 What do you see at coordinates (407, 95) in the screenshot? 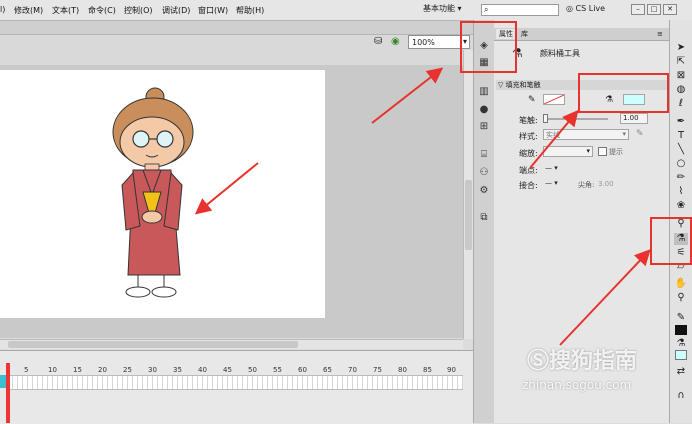
I see `arrow-to-dock` at bounding box center [407, 95].